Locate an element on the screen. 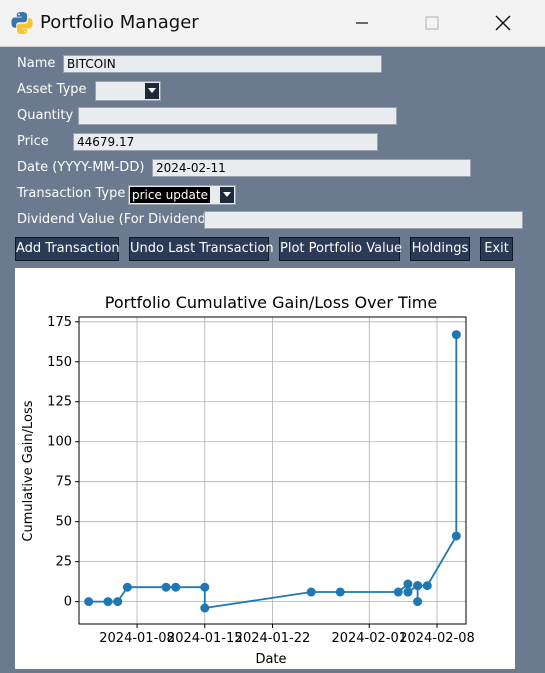 This screenshot has width=545, height=673. minimize-icon is located at coordinates (362, 23).